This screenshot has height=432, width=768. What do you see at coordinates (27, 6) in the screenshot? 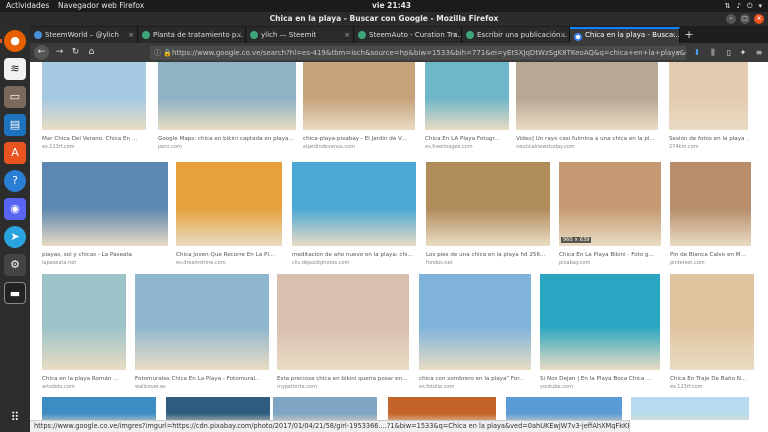
I see `activities-button: Actividades` at bounding box center [27, 6].